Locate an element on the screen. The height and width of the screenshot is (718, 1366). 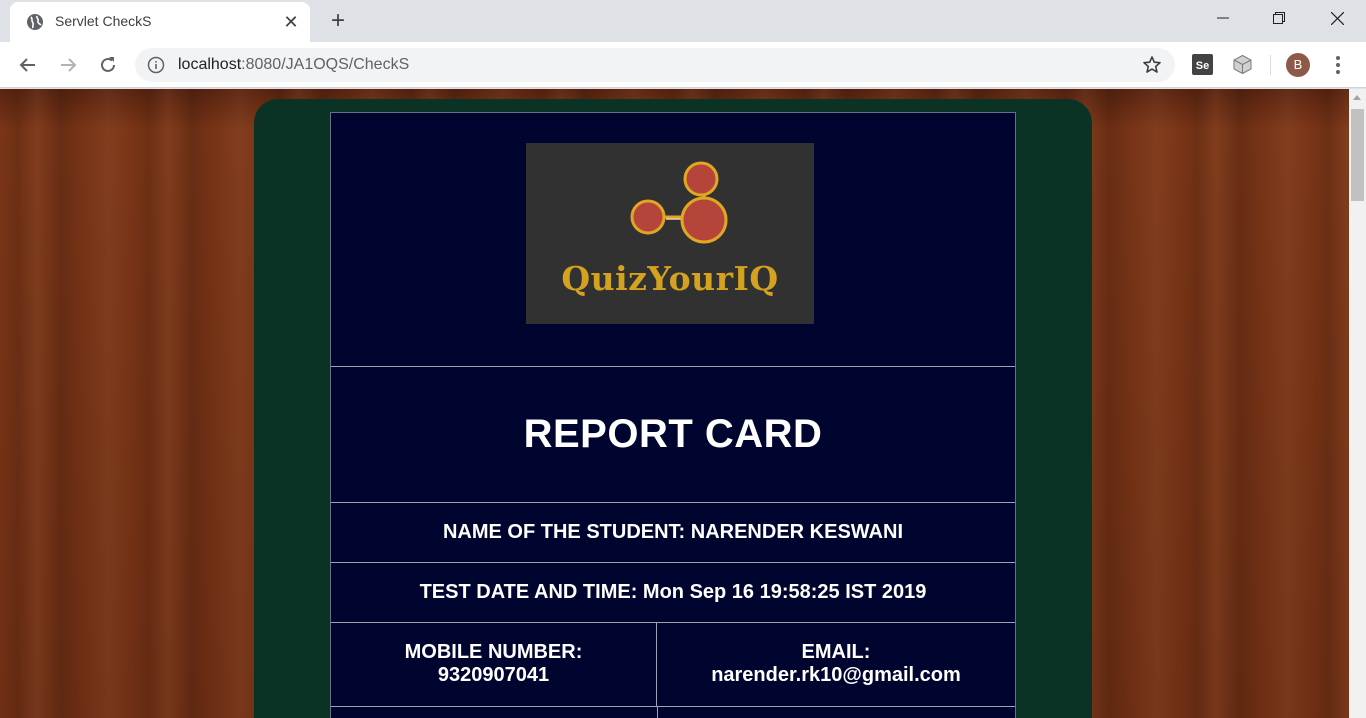
url-host: localhost is located at coordinates (210, 64).